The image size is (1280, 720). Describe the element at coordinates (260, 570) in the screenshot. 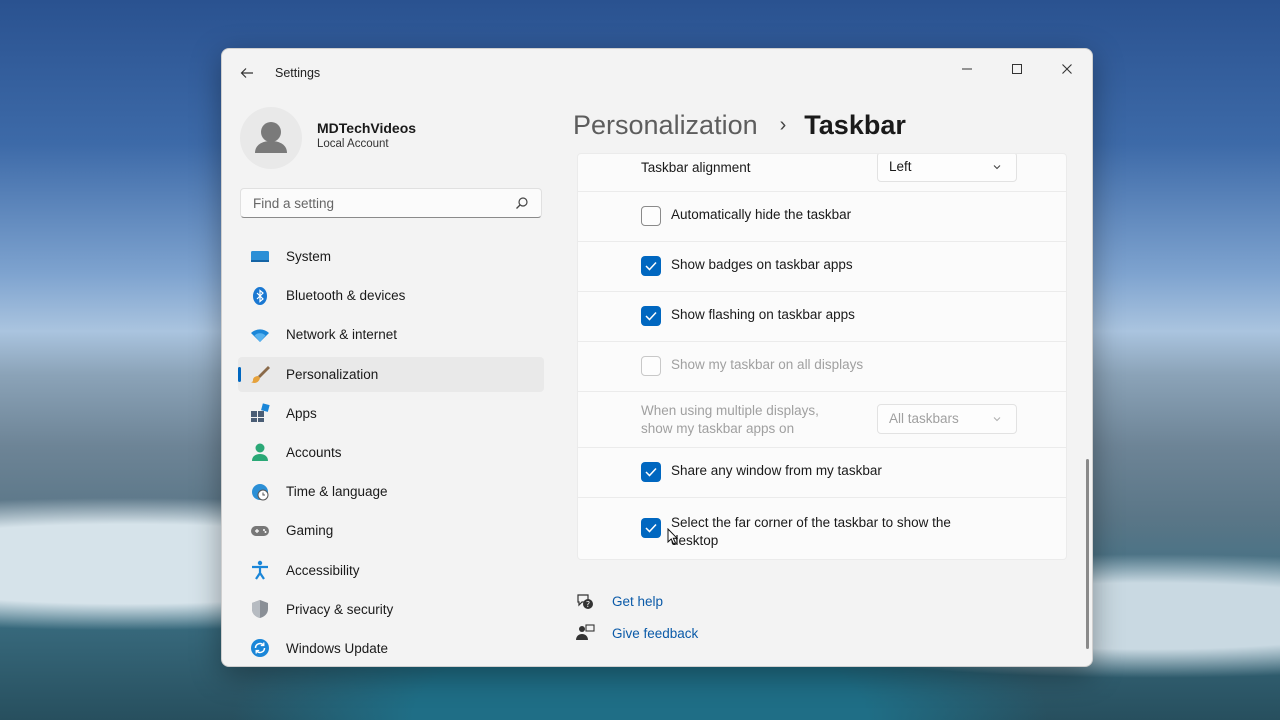

I see `accessibility-icon` at that location.